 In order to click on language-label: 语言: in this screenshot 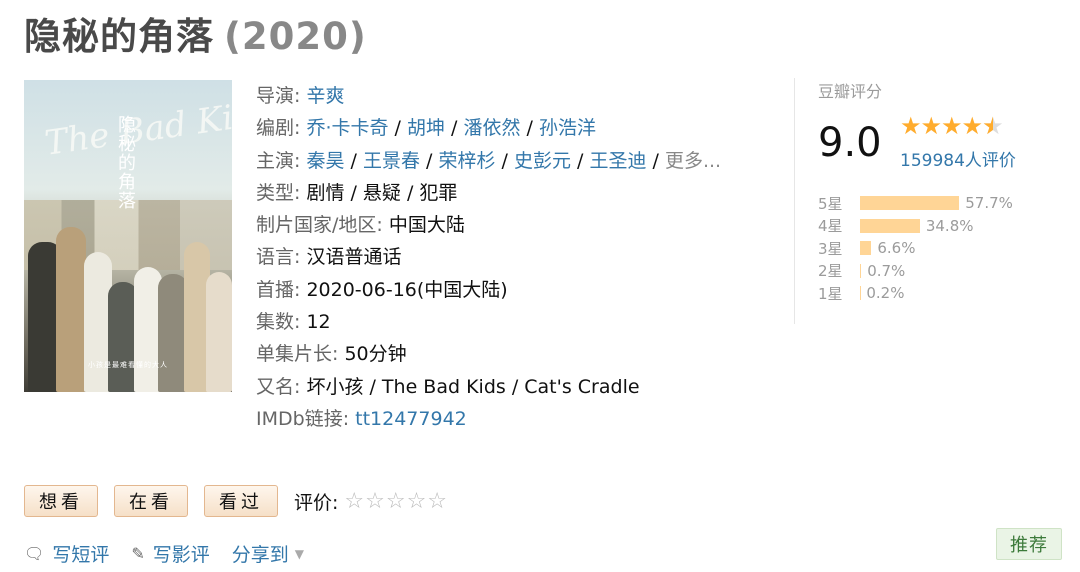, I will do `click(278, 257)`.